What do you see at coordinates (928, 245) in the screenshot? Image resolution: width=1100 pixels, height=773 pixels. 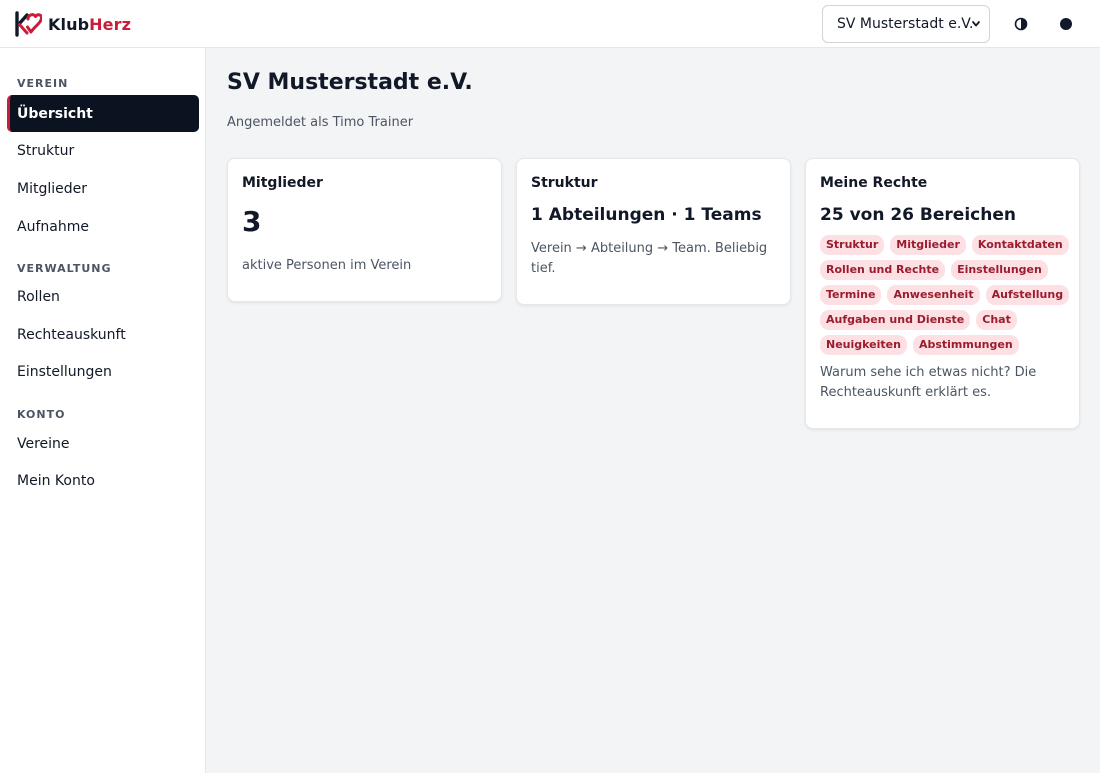 I see `rights-tag: Mitglieder` at bounding box center [928, 245].